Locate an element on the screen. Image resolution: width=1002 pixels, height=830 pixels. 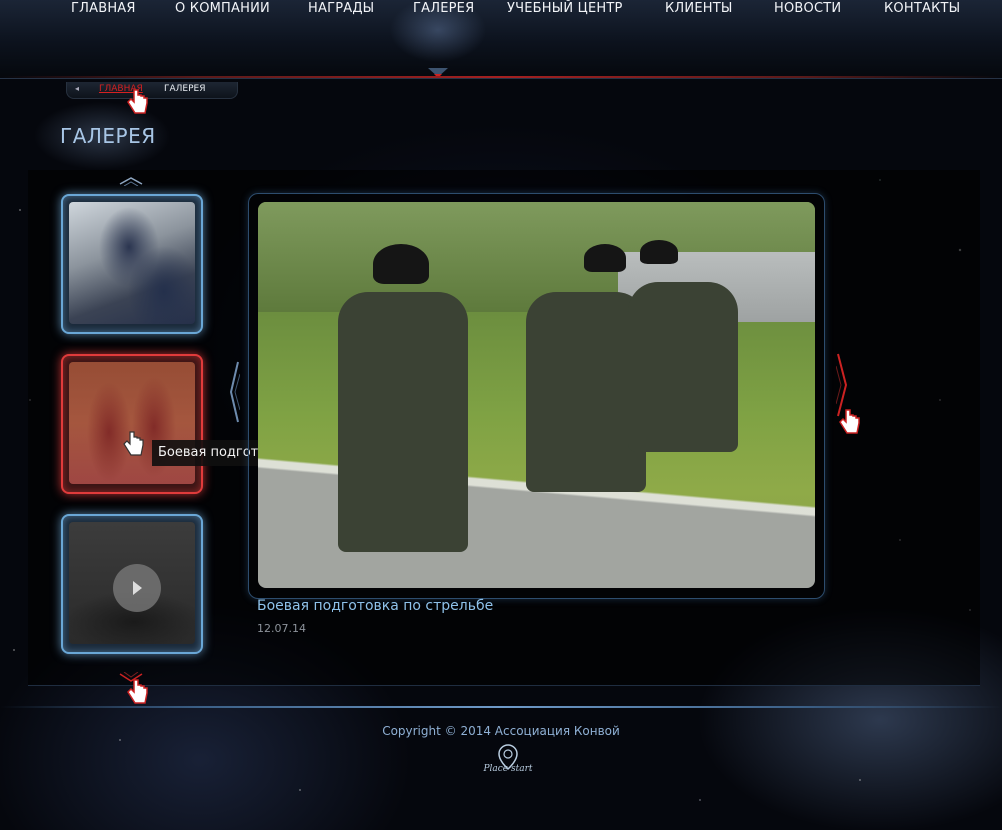
nav-item-home: ГЛАВНАЯ is located at coordinates (103, 9).